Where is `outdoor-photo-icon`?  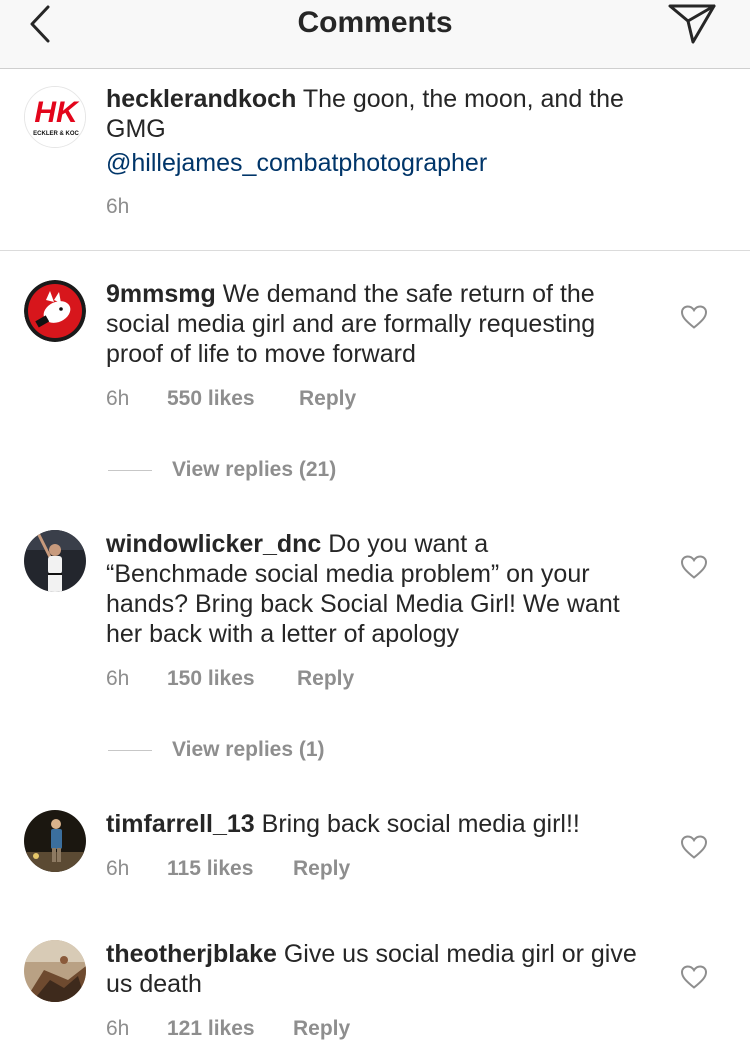
outdoor-photo-icon is located at coordinates (55, 971).